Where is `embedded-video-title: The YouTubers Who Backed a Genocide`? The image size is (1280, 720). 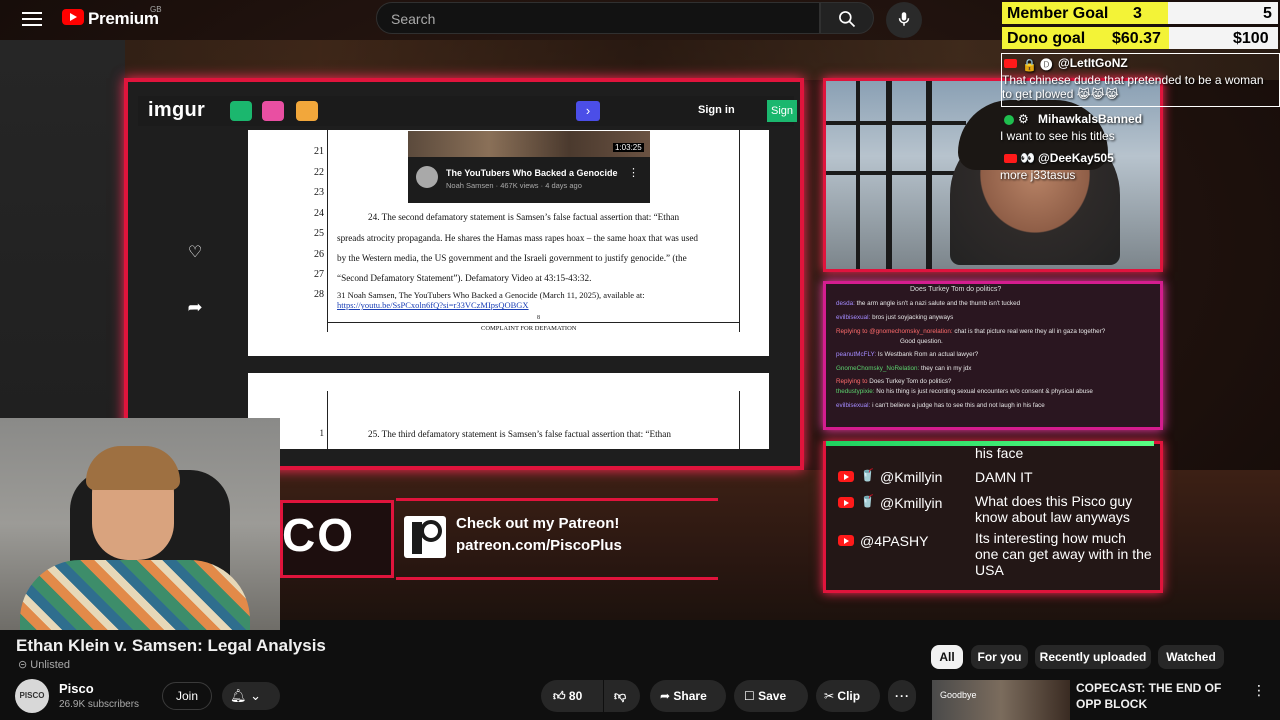
embedded-video-title: The YouTubers Who Backed a Genocide is located at coordinates (532, 173).